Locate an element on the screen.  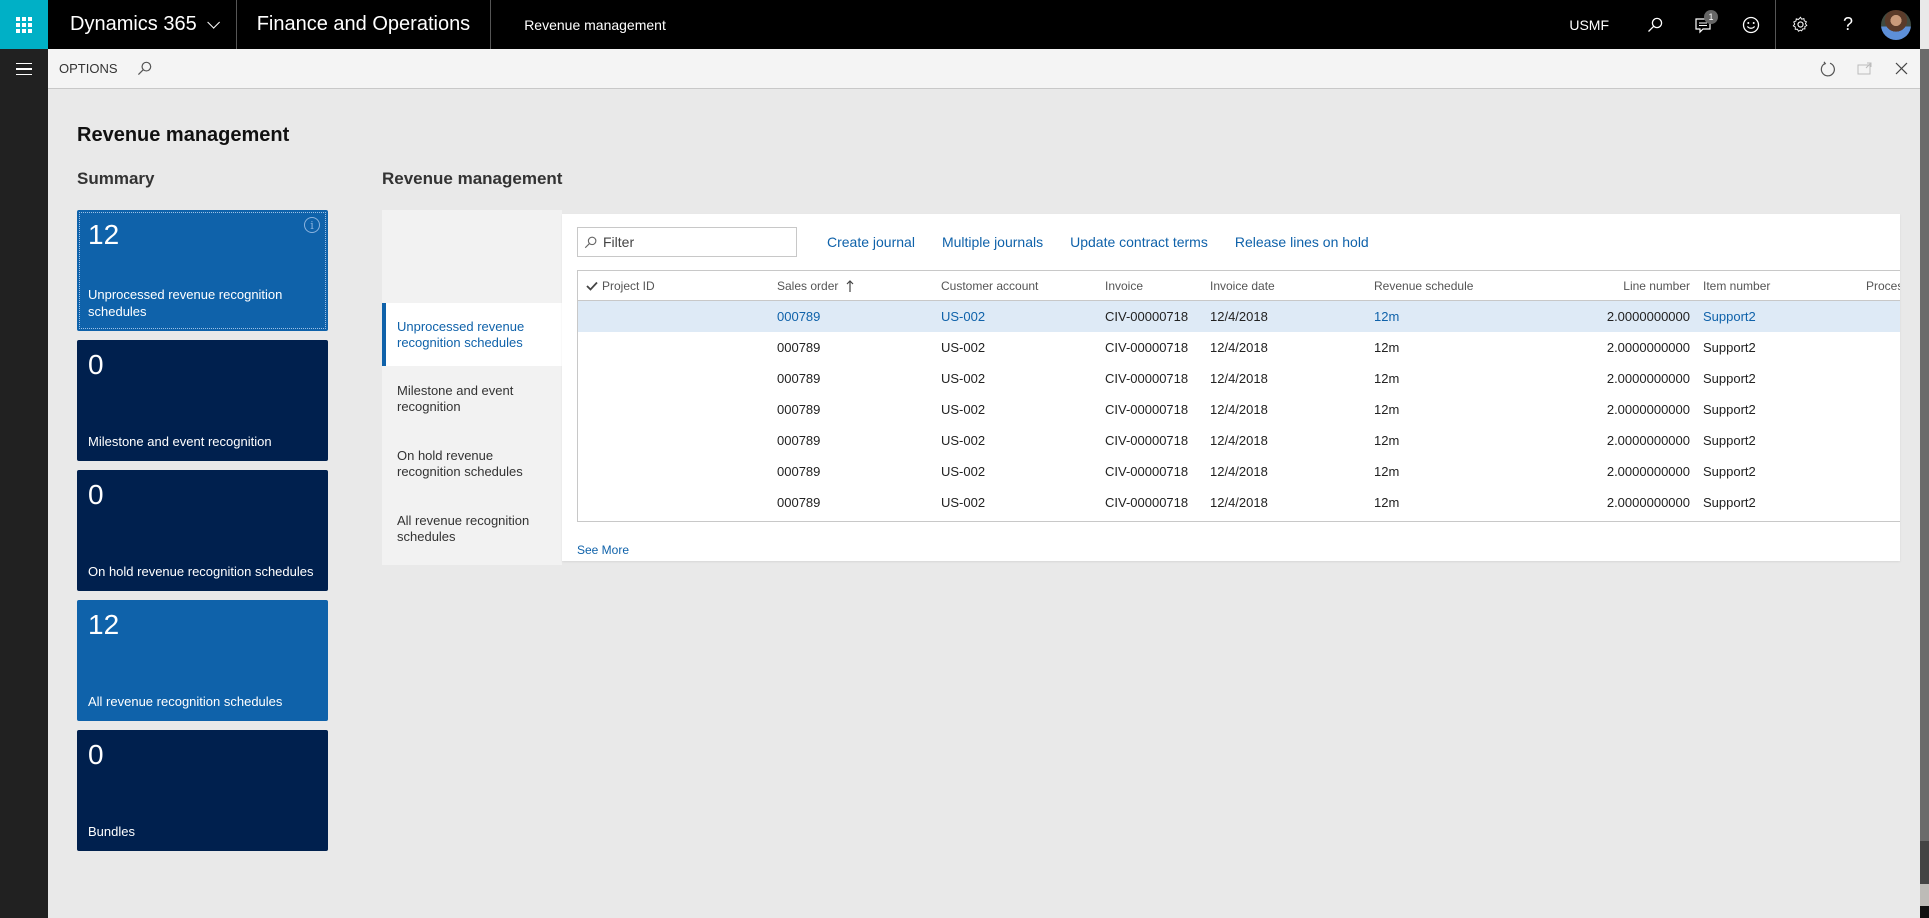
open-in-new-window-button is located at coordinates (1864, 69).